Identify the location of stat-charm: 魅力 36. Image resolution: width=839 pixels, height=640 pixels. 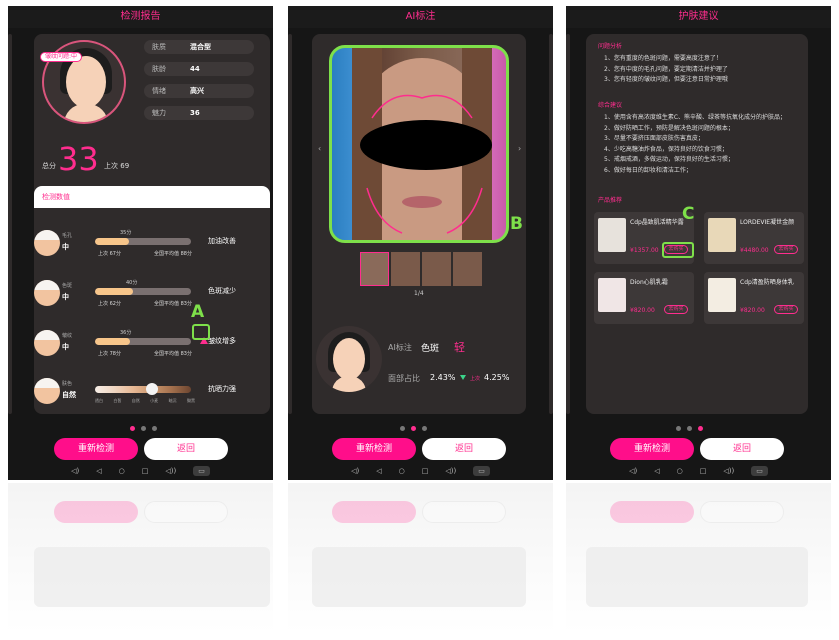
(199, 113).